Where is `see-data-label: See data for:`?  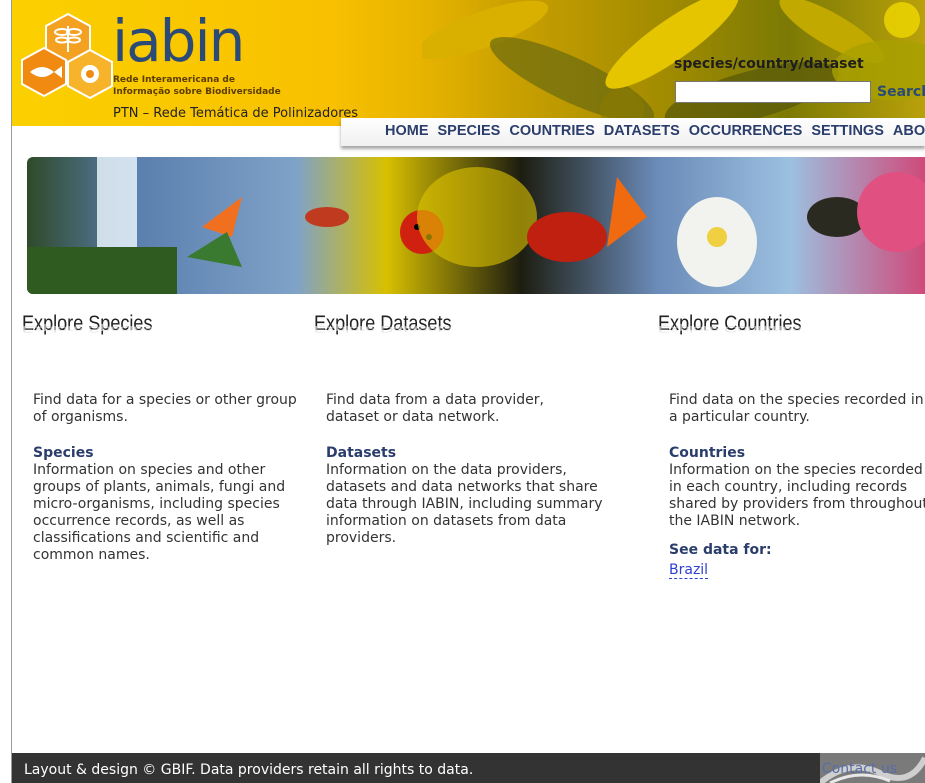 see-data-label: See data for: is located at coordinates (720, 550).